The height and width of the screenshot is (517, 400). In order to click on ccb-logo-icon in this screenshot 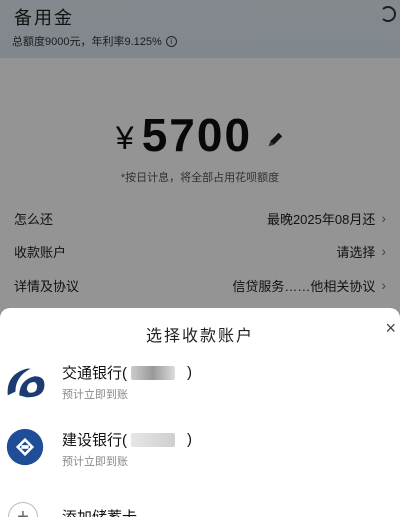, I will do `click(25, 447)`.